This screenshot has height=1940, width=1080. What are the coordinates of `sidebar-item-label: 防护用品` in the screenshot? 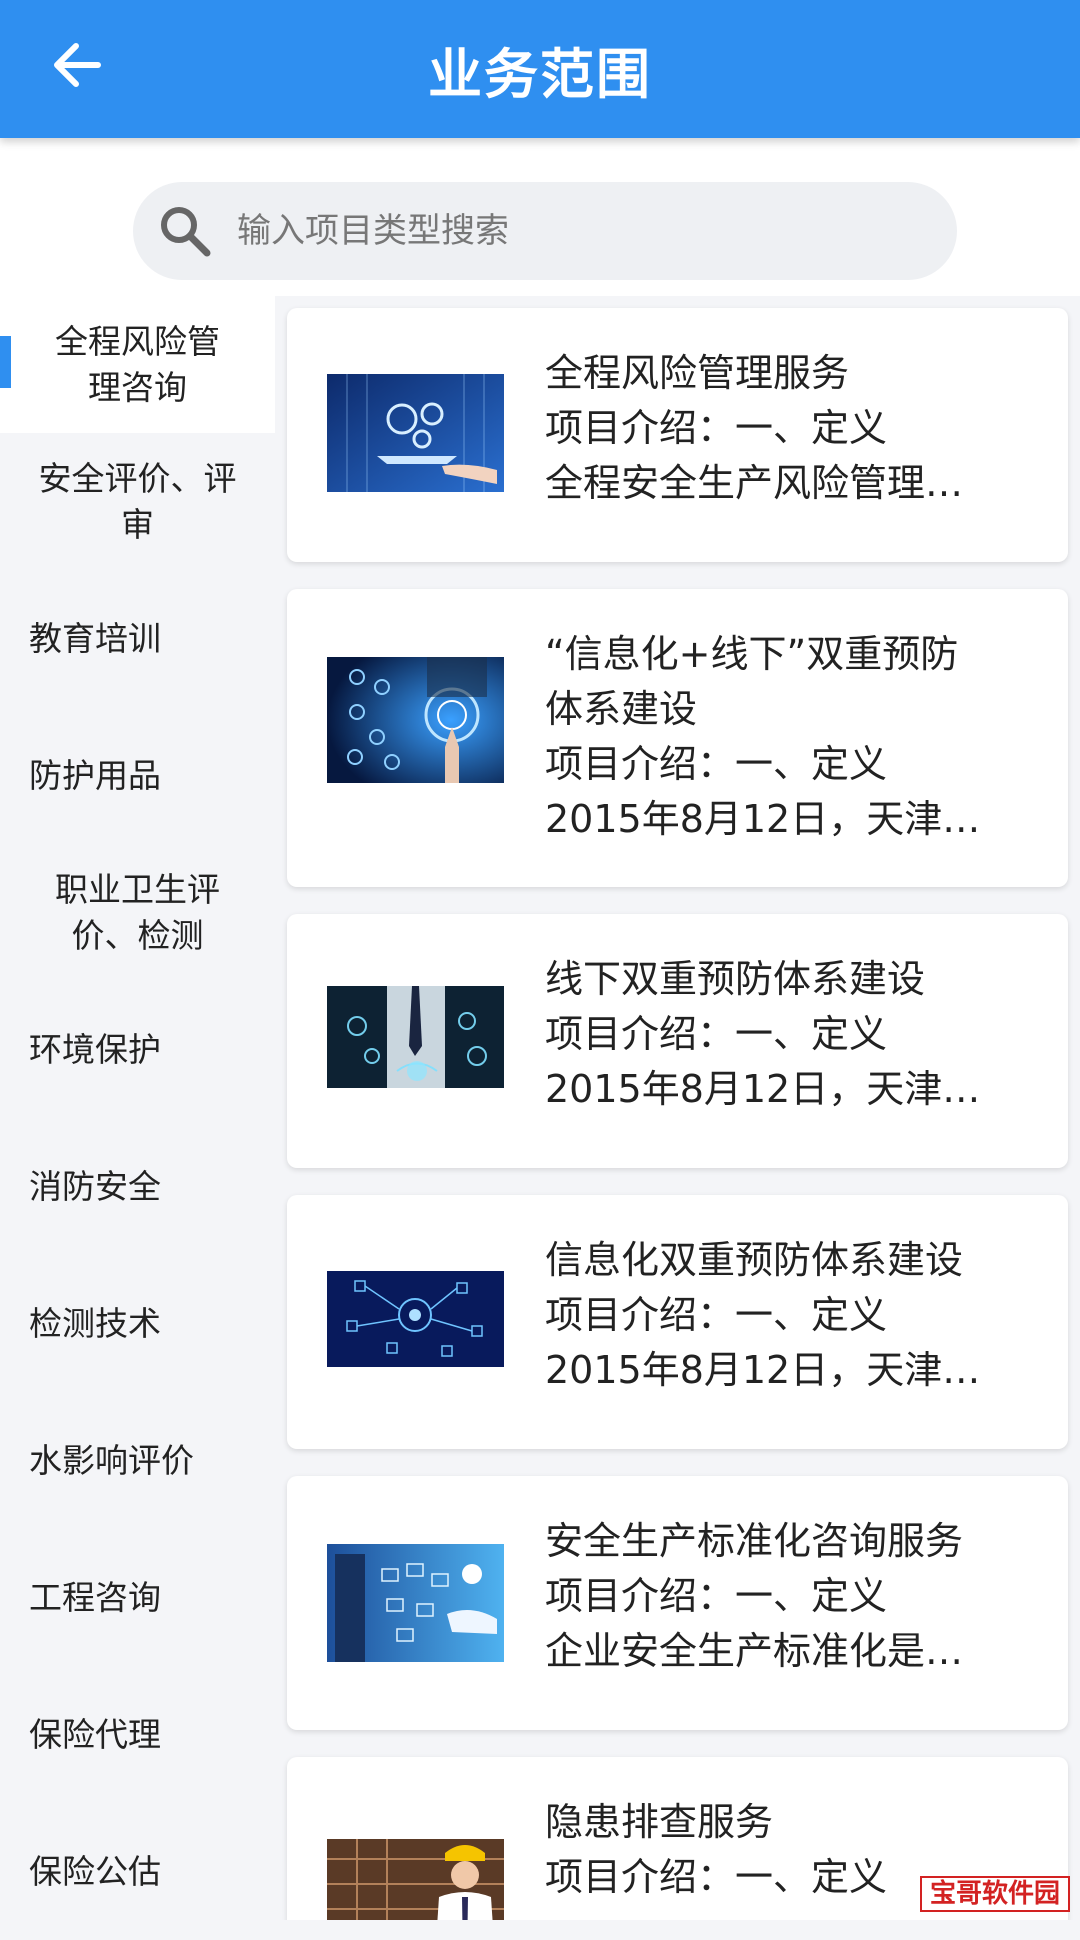 It's located at (95, 776).